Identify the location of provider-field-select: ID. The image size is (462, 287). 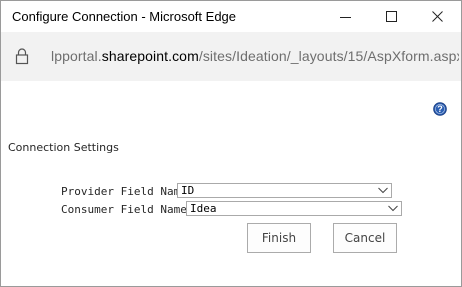
(284, 190).